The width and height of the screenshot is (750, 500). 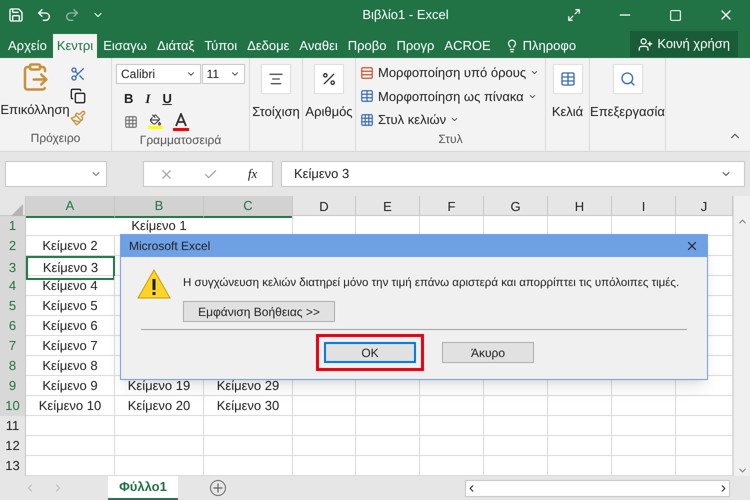 I want to click on percent-icon, so click(x=329, y=79).